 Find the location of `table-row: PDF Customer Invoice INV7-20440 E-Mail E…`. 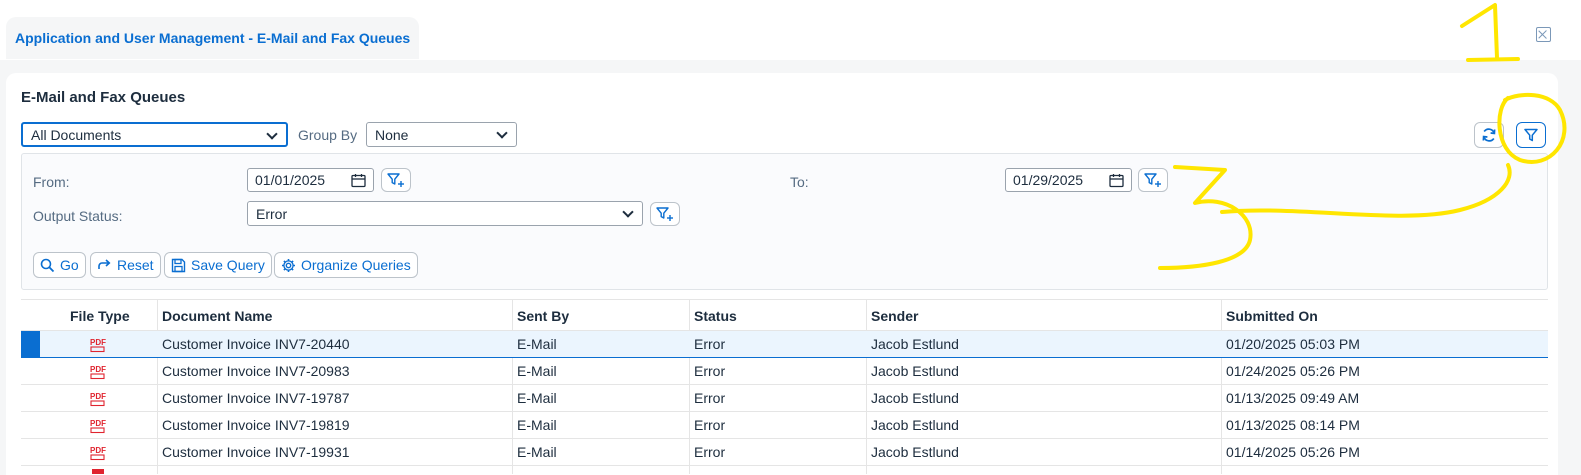

table-row: PDF Customer Invoice INV7-20440 E-Mail E… is located at coordinates (784, 344).